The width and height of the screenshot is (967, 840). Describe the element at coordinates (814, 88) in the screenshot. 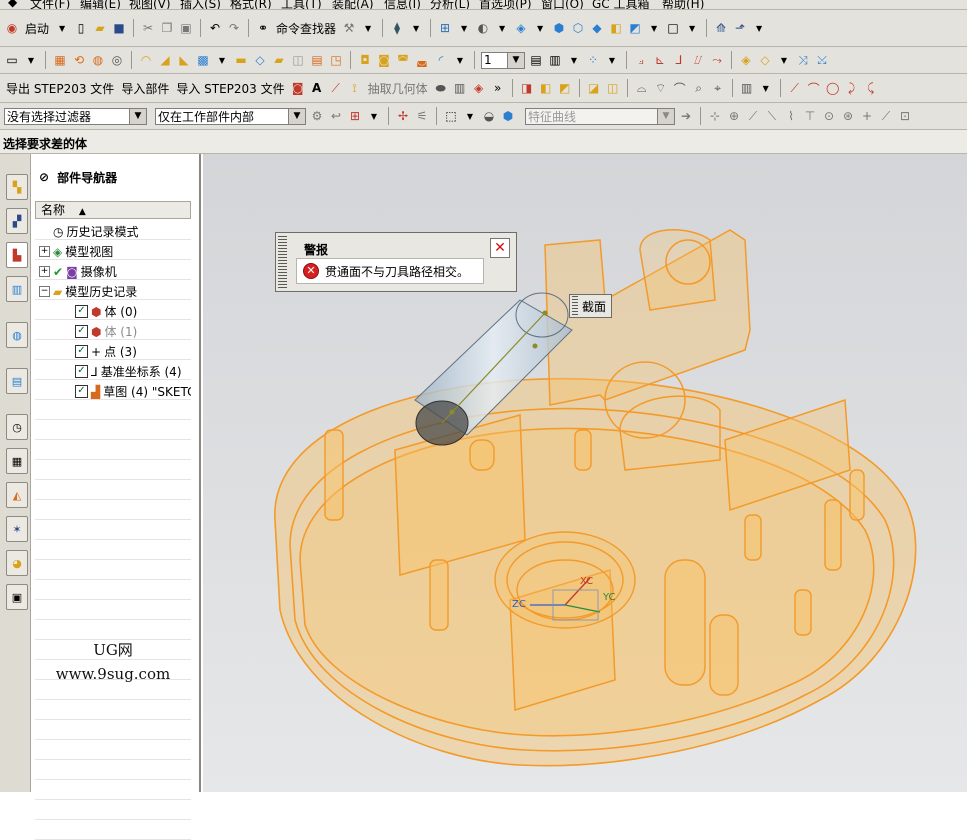

I see `arc-icon: ⌒` at that location.